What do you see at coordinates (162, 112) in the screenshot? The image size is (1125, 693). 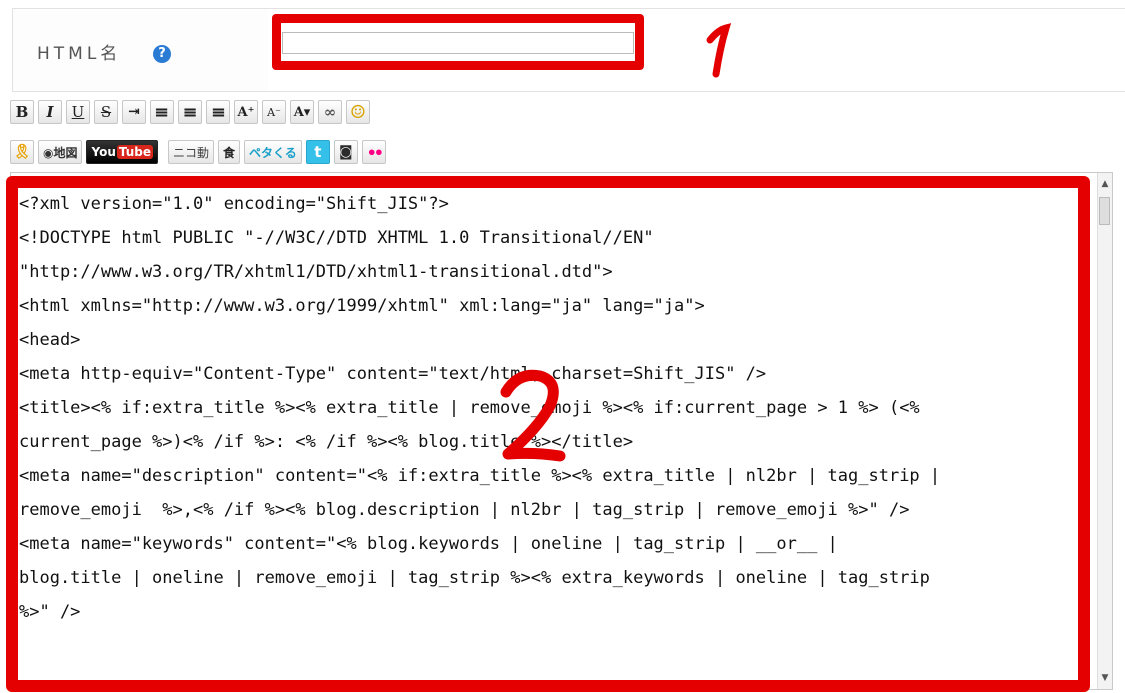 I see `align-left-button: ≡` at bounding box center [162, 112].